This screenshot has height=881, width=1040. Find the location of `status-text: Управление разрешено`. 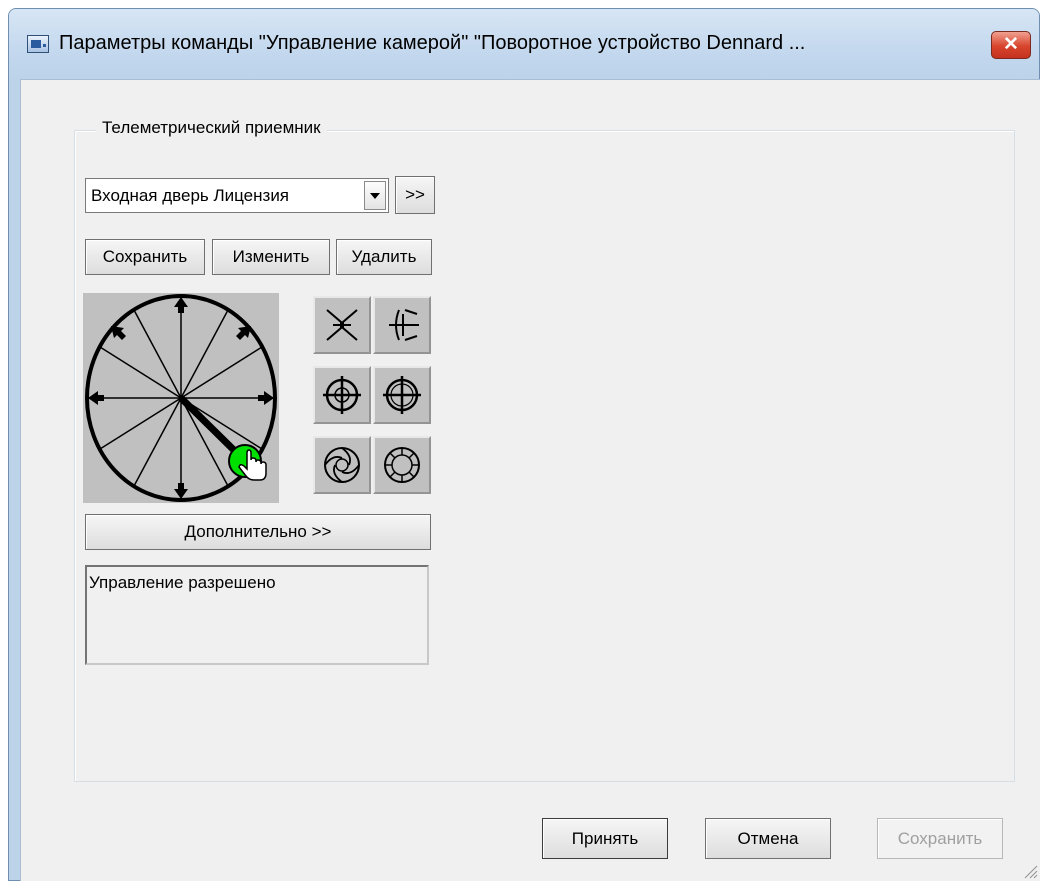

status-text: Управление разрешено is located at coordinates (182, 582).